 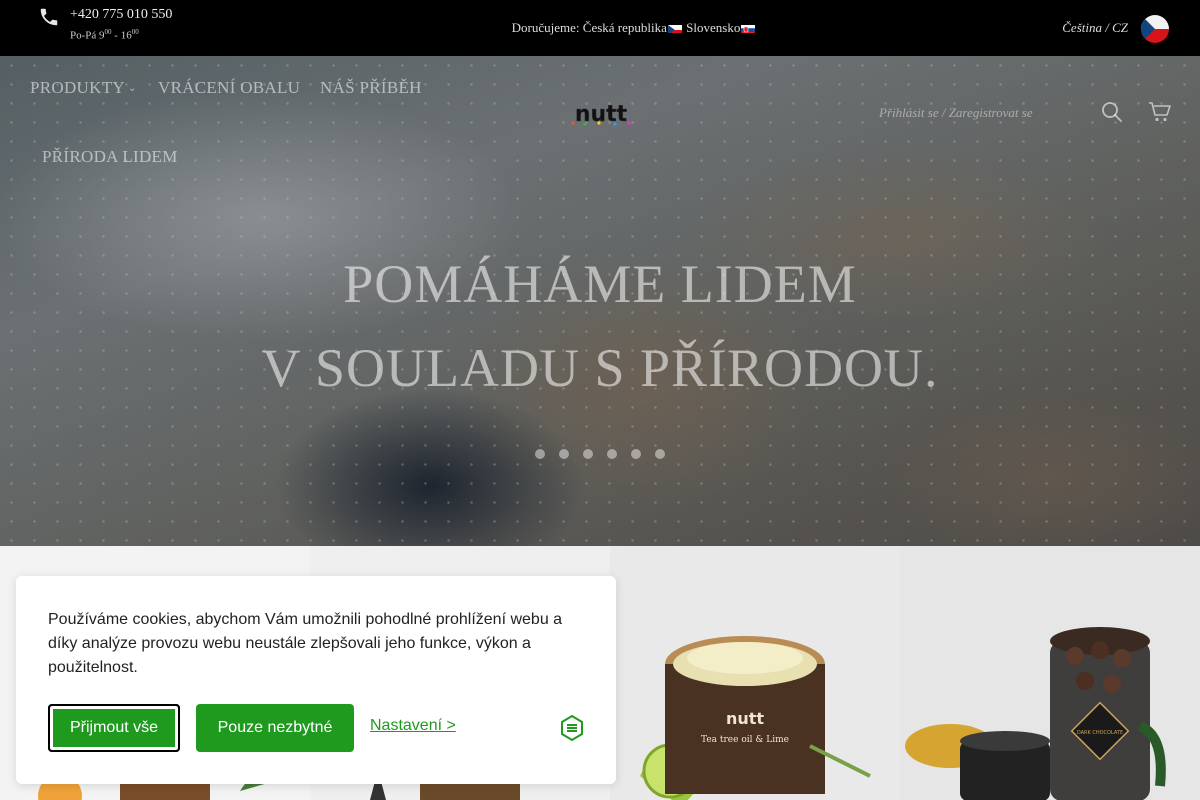 I want to click on svg-text: DARK CHOCOLATE, so click(x=1100, y=733).